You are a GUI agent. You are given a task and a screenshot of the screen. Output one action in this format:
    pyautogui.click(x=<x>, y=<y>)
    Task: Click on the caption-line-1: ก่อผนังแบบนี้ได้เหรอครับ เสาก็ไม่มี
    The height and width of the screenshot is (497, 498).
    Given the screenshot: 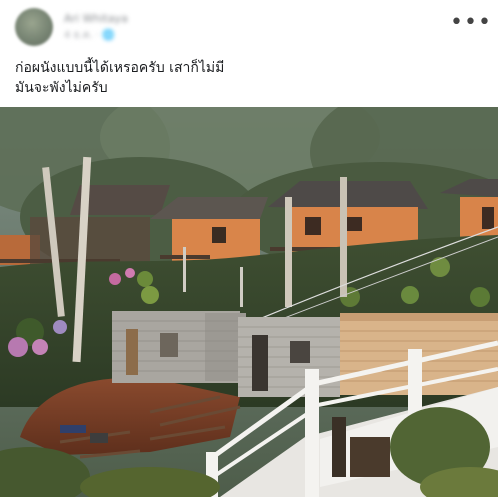 What is the action you would take?
    pyautogui.click(x=120, y=68)
    